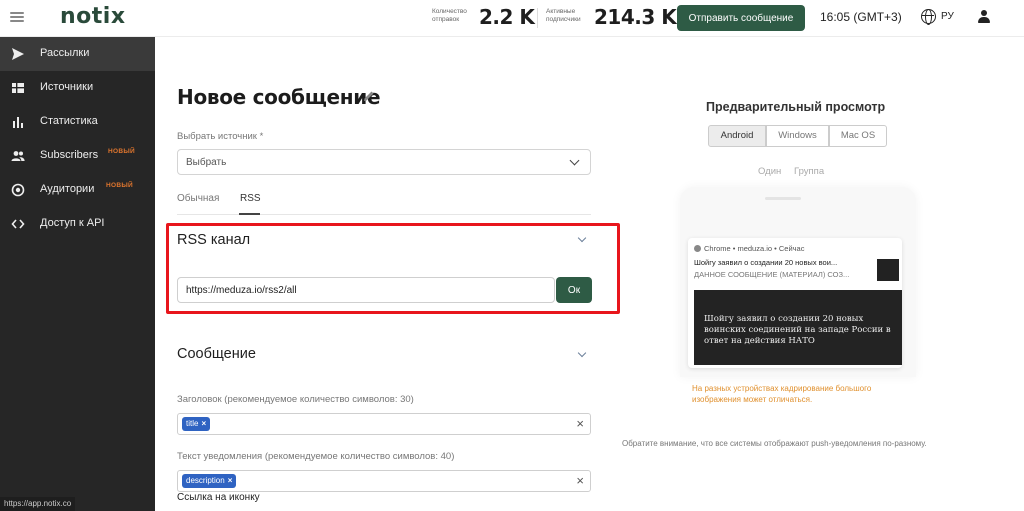 The height and width of the screenshot is (511, 1024). I want to click on sidebar-item-audiences: Аудитории НОВЫЙ, so click(77, 190).